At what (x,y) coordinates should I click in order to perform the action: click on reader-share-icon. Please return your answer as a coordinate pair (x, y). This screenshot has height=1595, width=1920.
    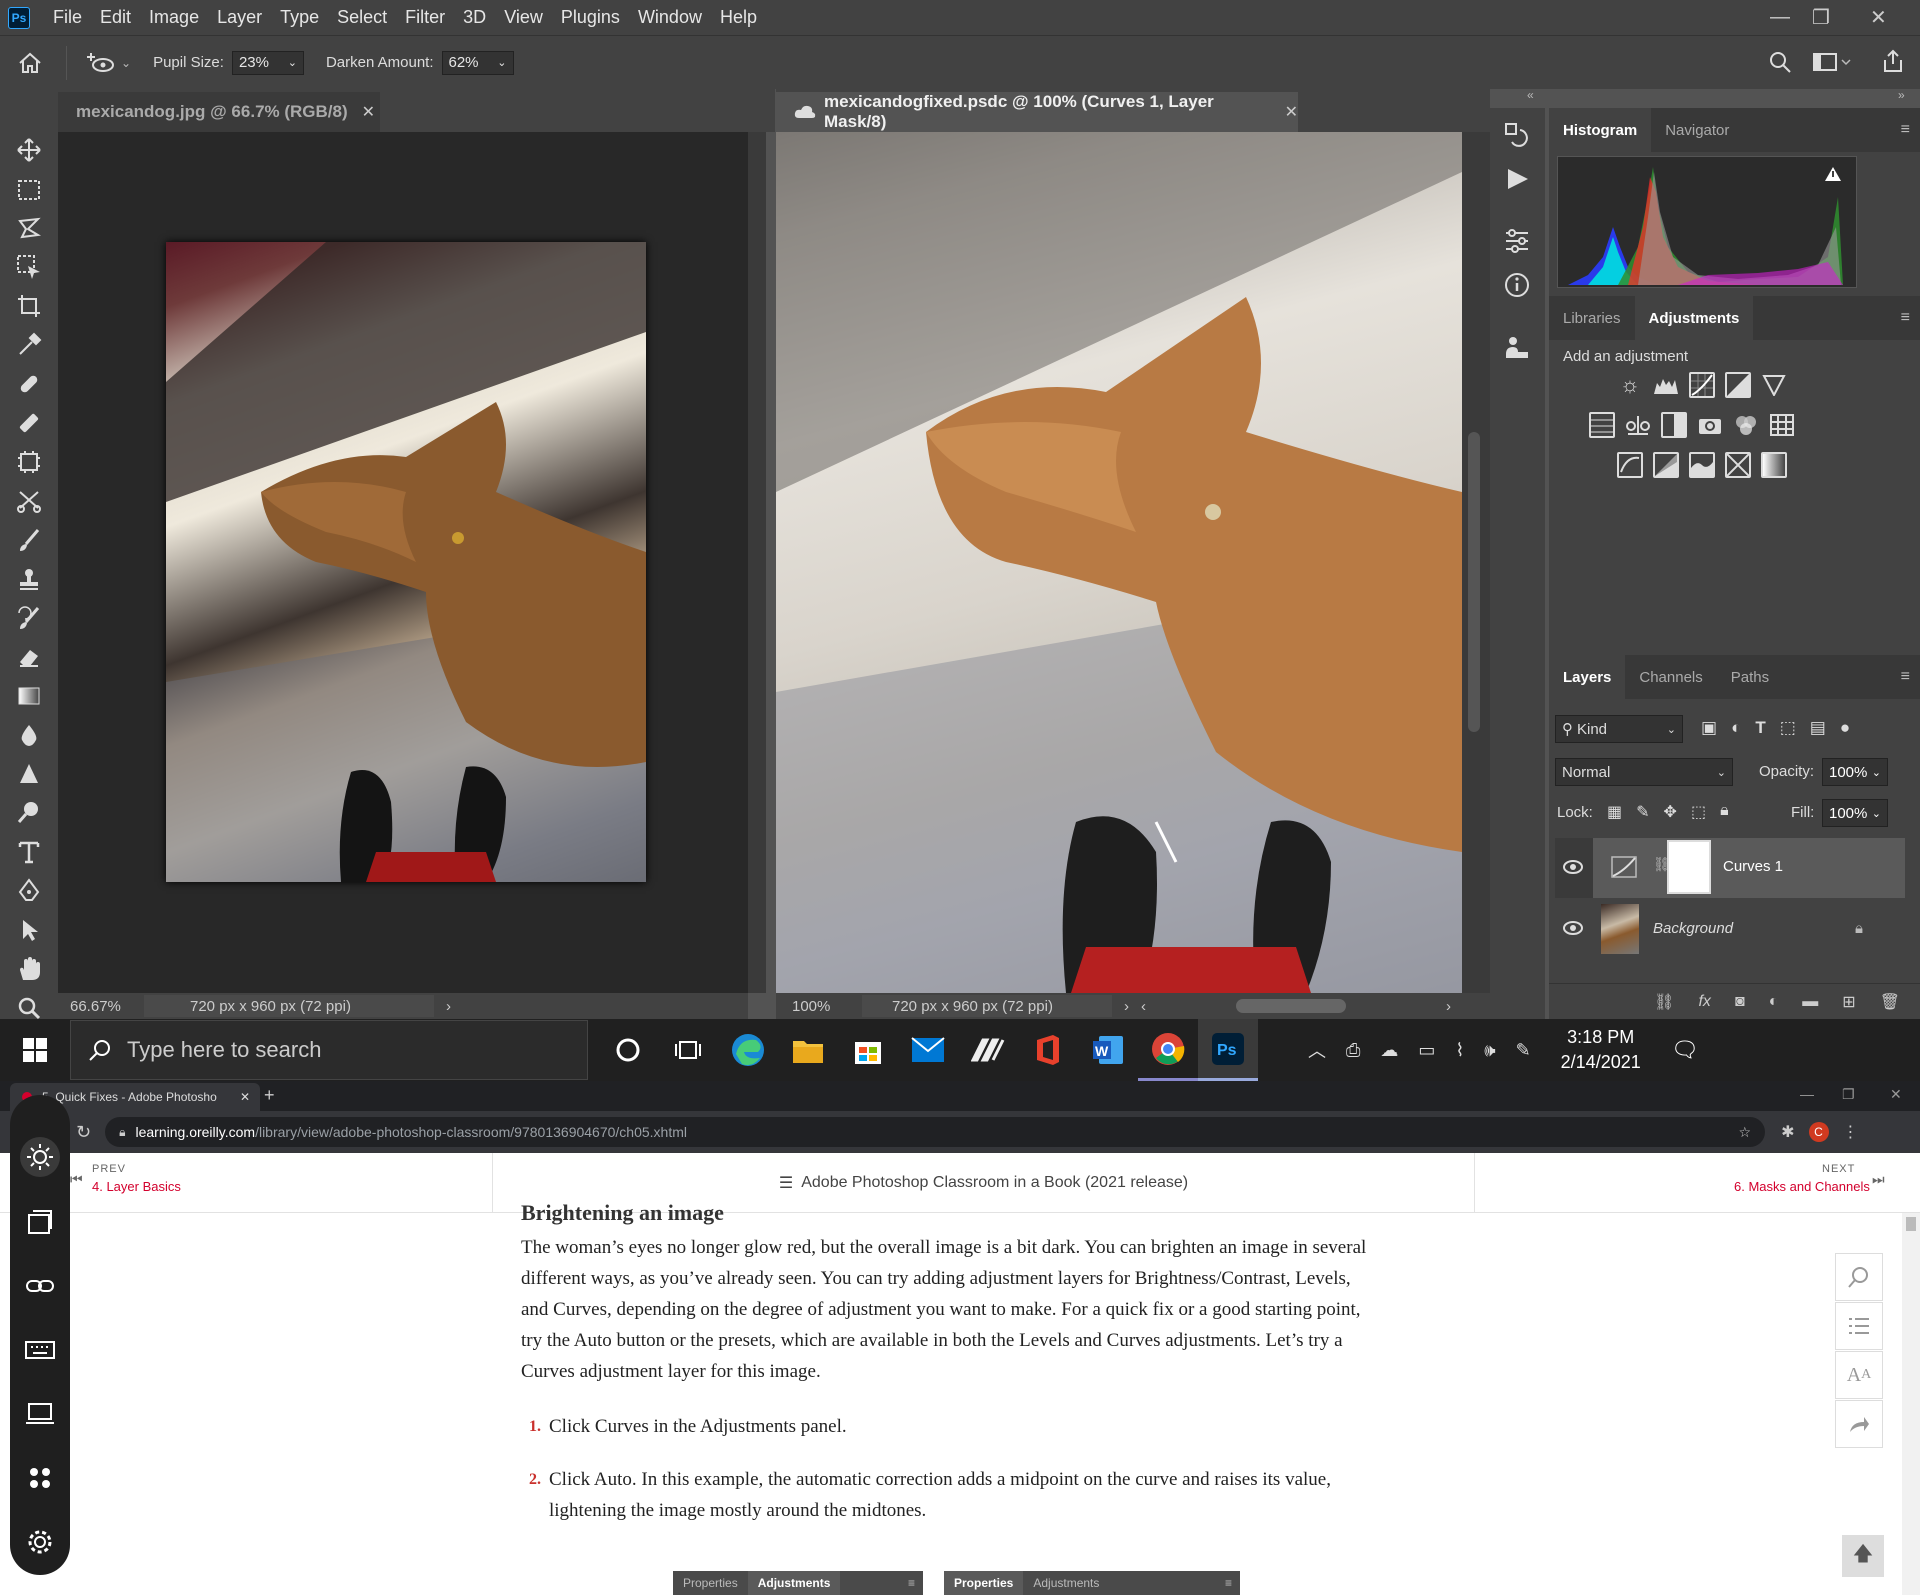
    Looking at the image, I should click on (1859, 1424).